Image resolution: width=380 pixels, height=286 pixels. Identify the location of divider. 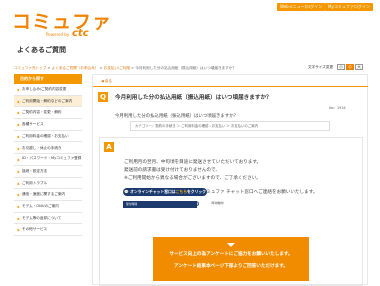
(230, 86).